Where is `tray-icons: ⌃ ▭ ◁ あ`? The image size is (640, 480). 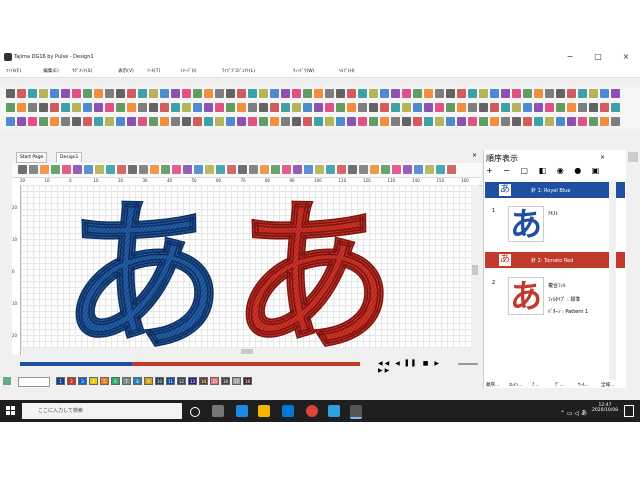
tray-icons: ⌃ ▭ ◁ あ is located at coordinates (573, 412).